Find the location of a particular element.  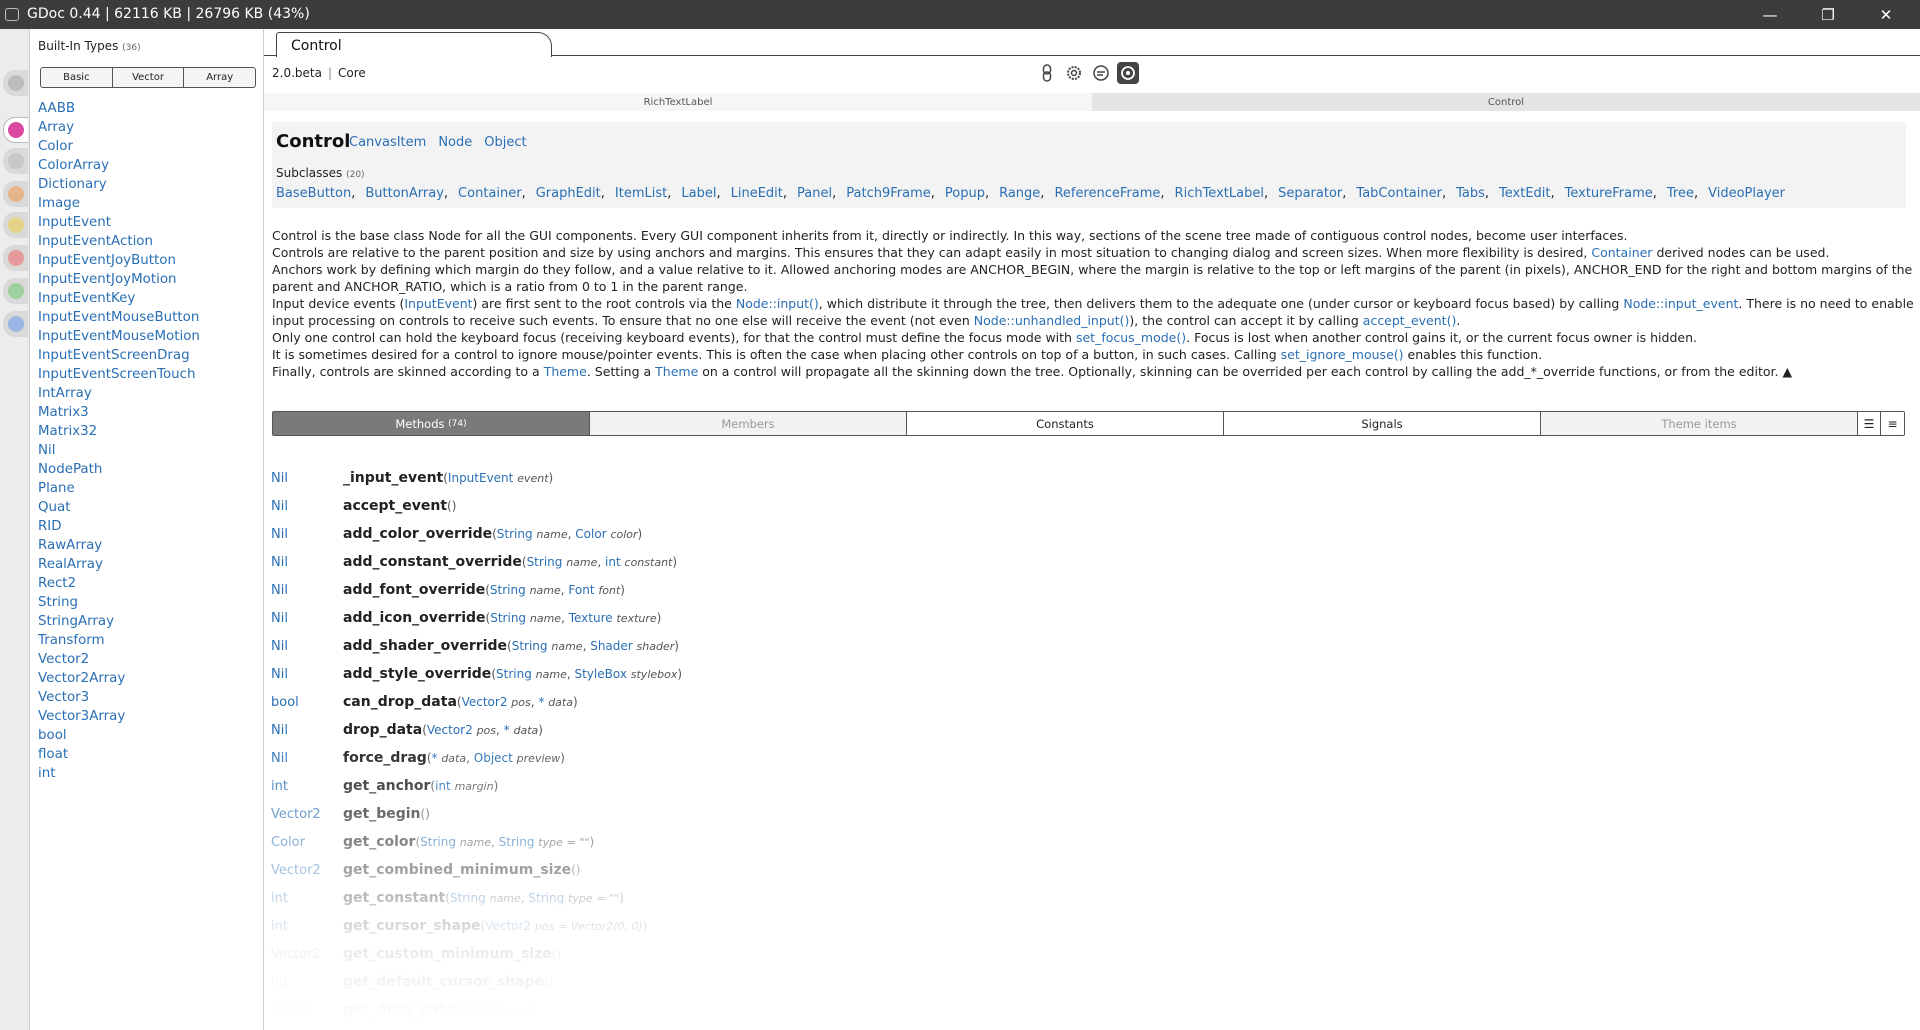

method-name: get_constant is located at coordinates (394, 898).